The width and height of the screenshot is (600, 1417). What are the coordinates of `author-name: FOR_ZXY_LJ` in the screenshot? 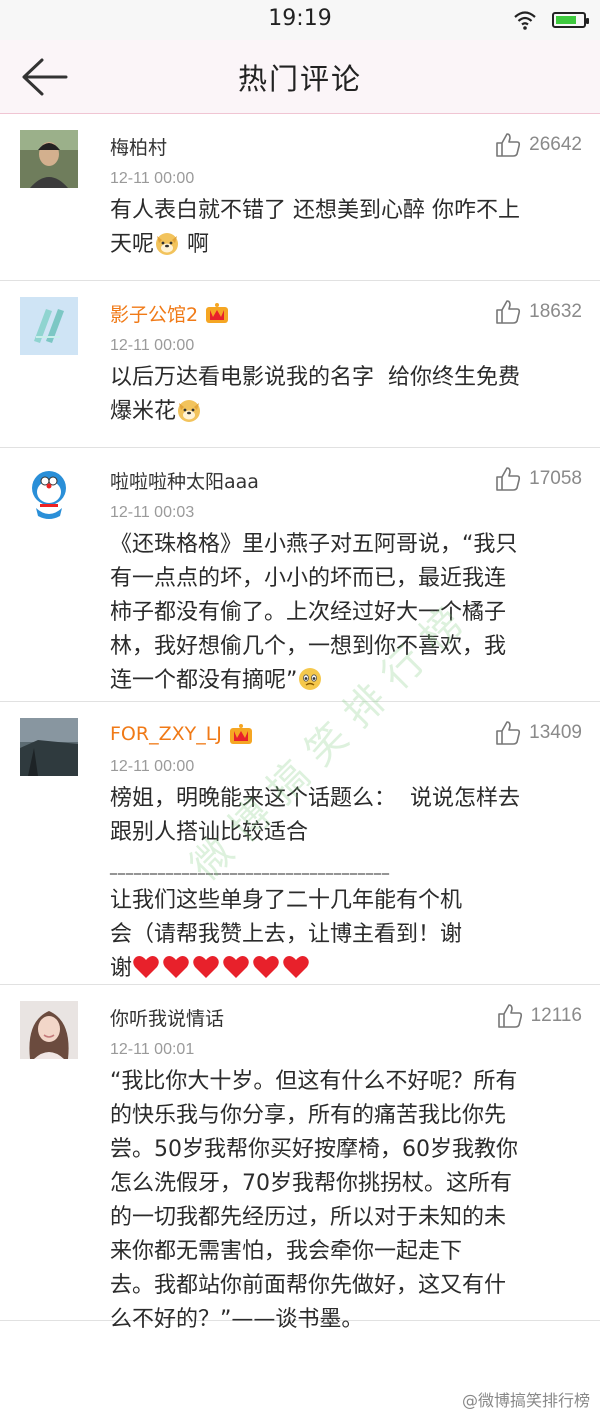 It's located at (166, 734).